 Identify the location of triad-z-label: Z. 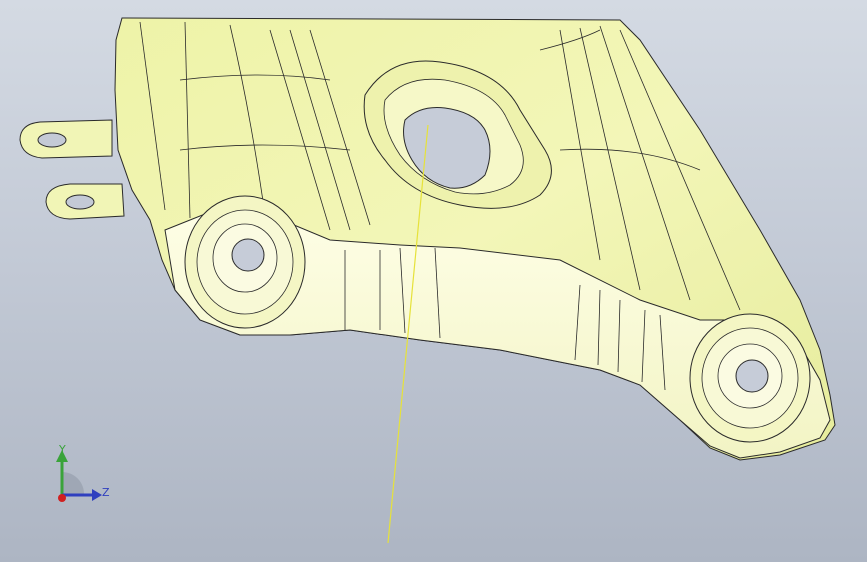
(106, 492).